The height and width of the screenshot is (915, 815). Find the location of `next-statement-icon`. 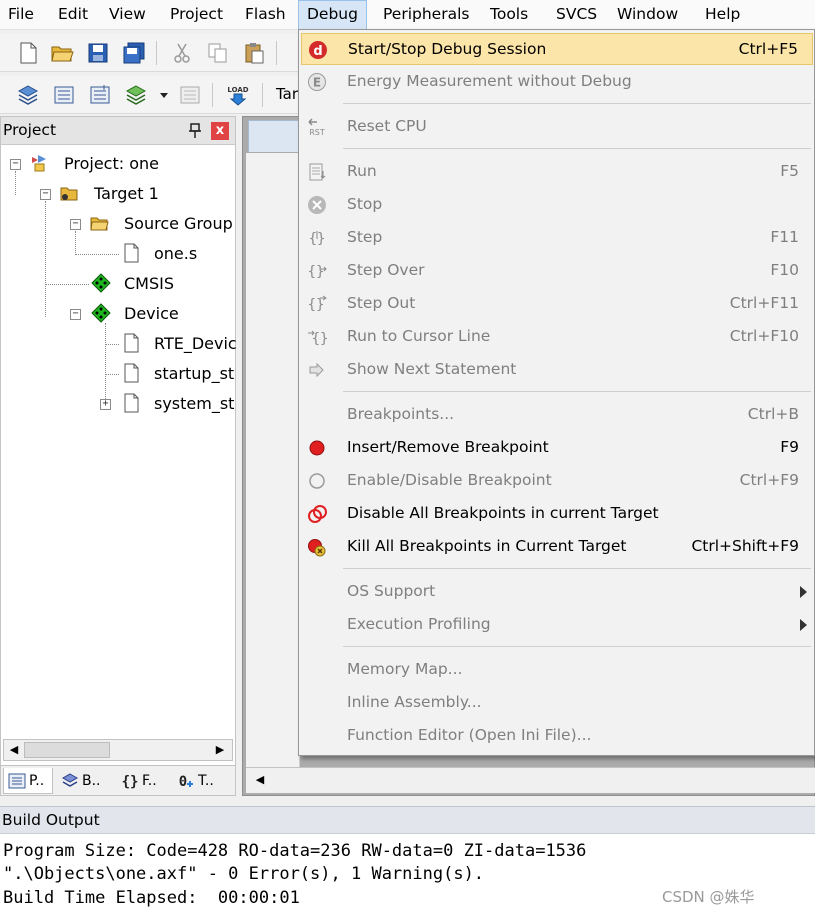

next-statement-icon is located at coordinates (317, 370).